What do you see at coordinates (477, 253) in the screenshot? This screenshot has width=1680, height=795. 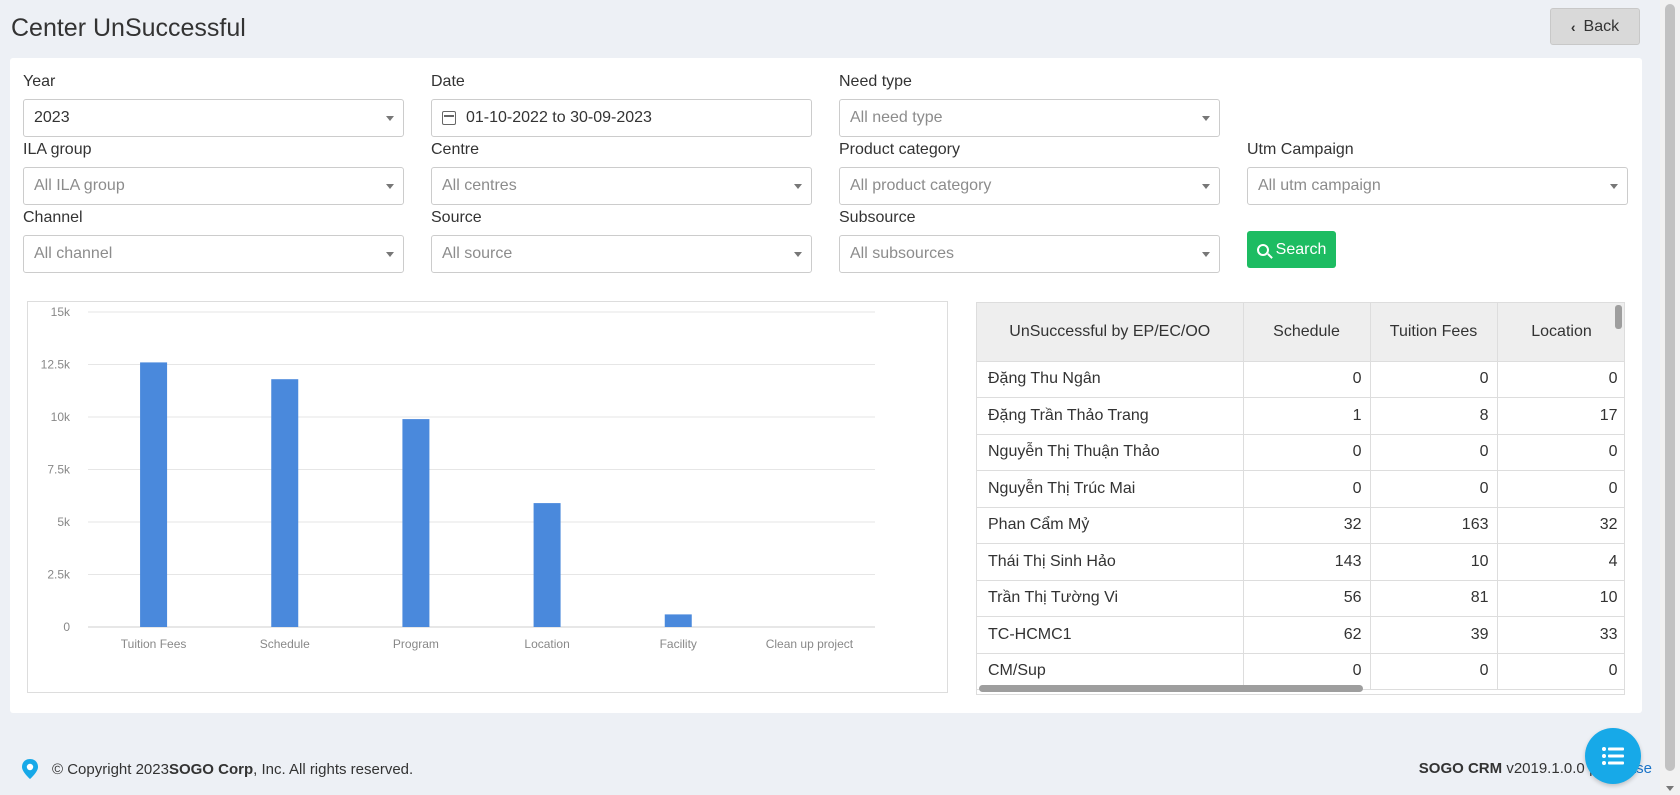 I see `source-placeholder: All source` at bounding box center [477, 253].